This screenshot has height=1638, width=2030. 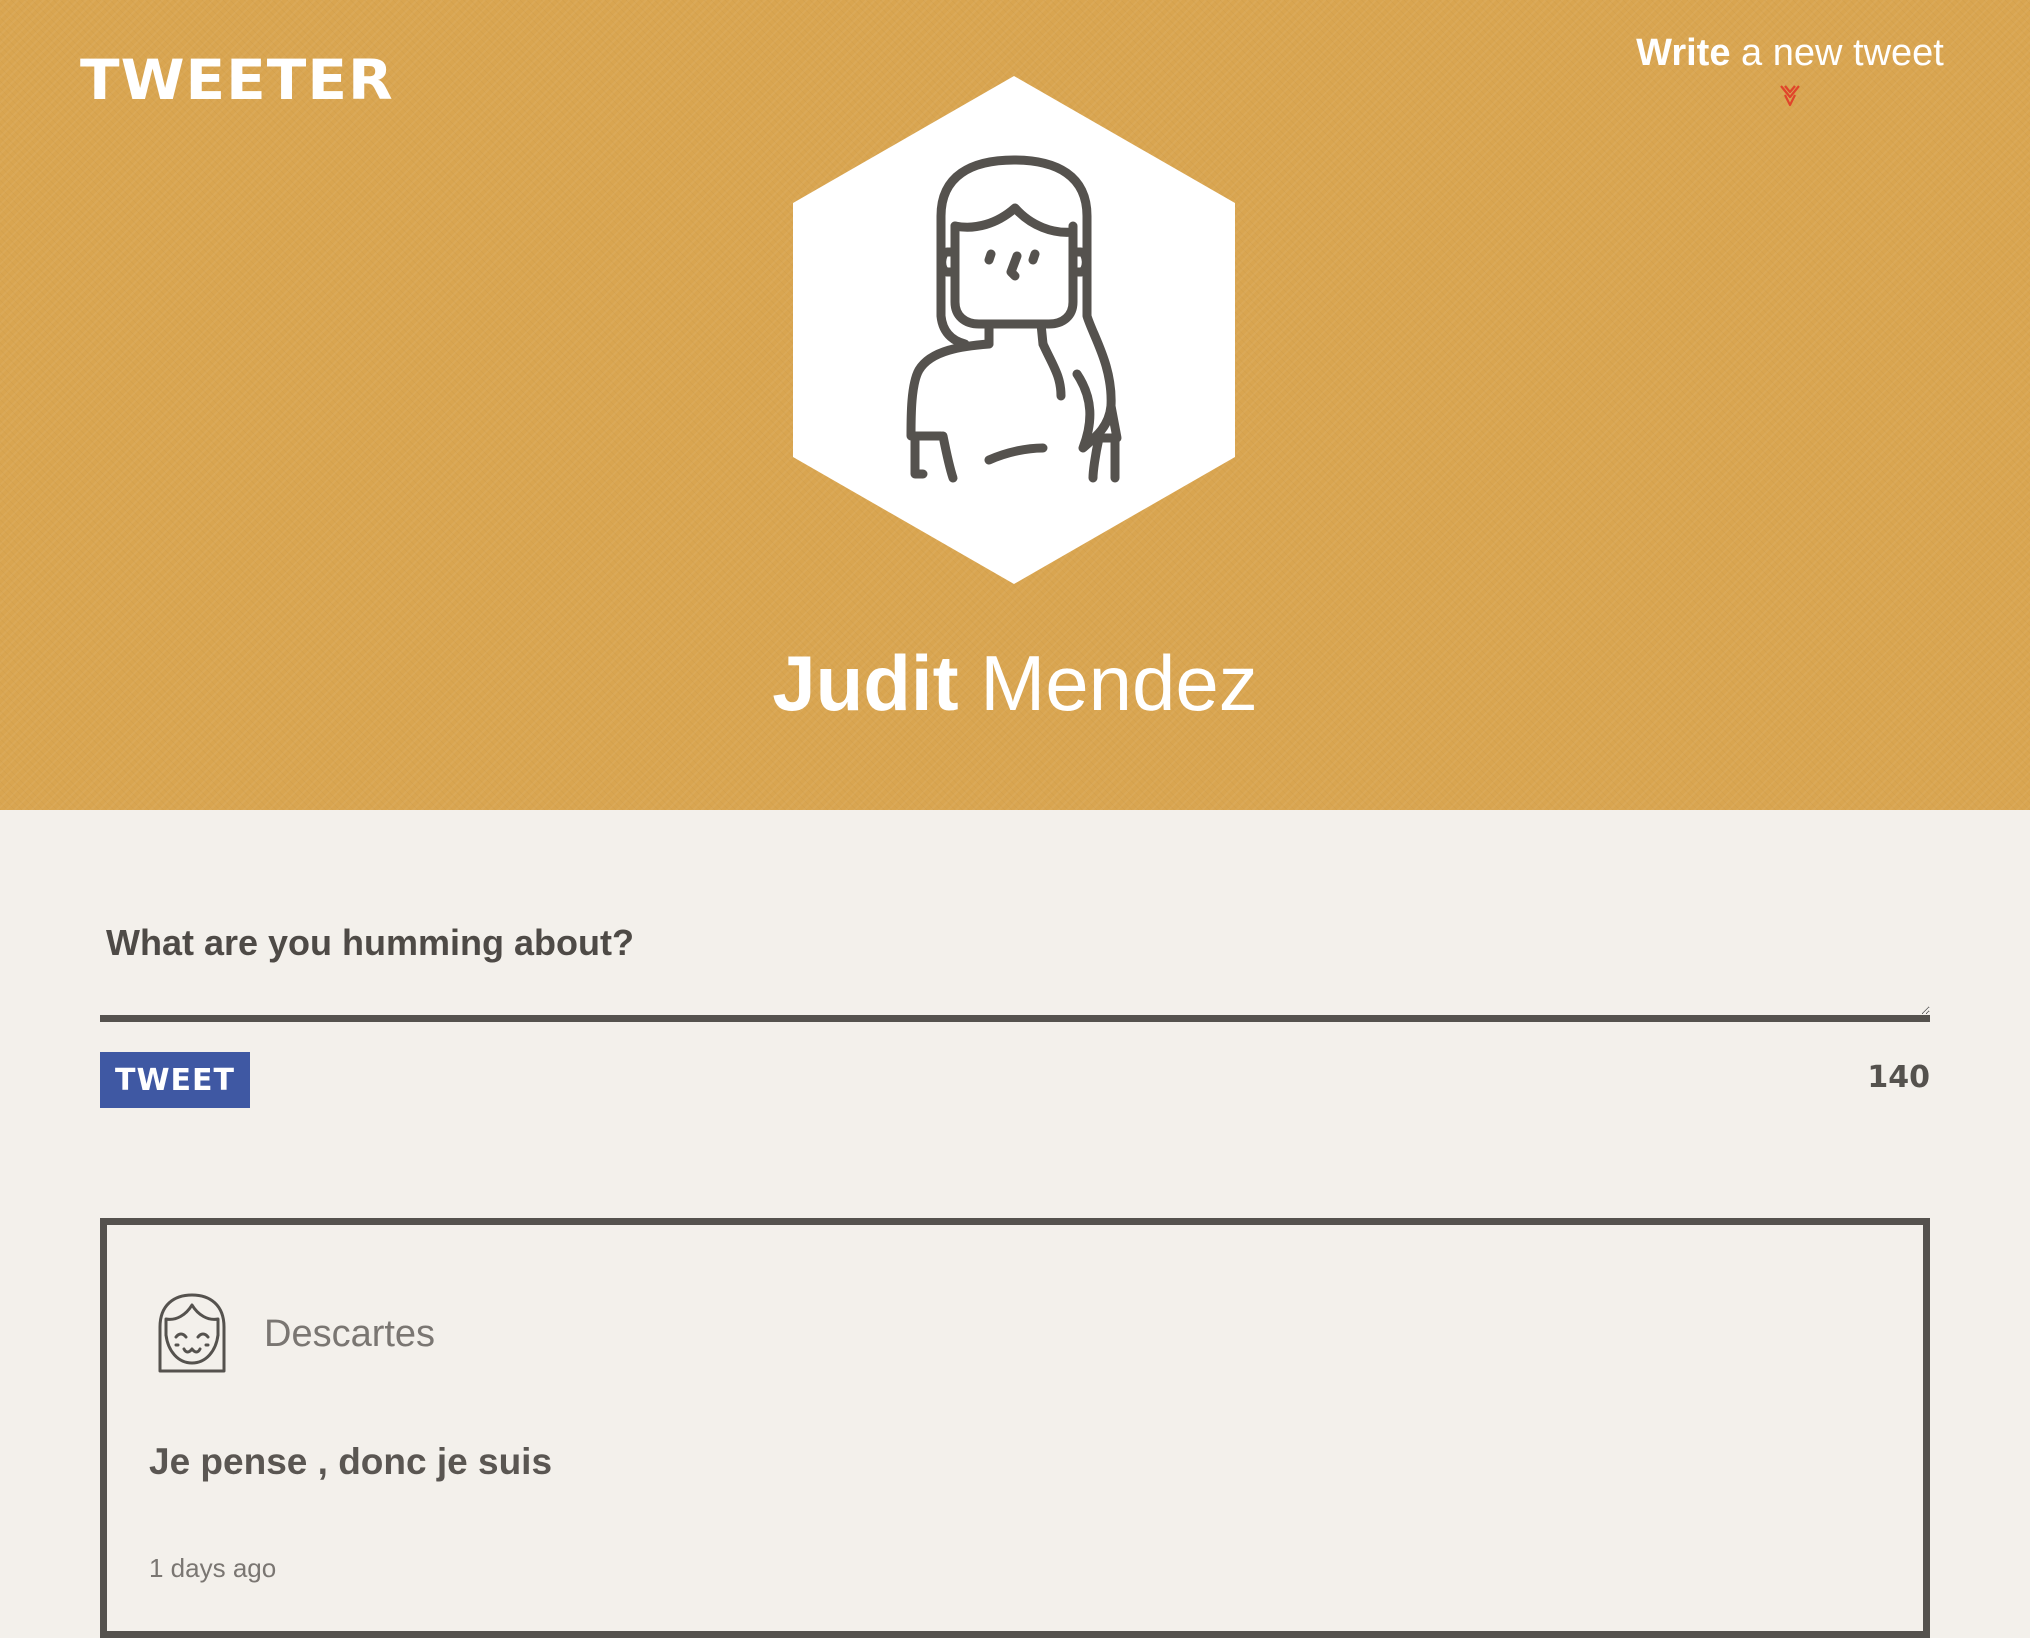 What do you see at coordinates (1683, 53) in the screenshot?
I see `write-new-tweet-bold: Write` at bounding box center [1683, 53].